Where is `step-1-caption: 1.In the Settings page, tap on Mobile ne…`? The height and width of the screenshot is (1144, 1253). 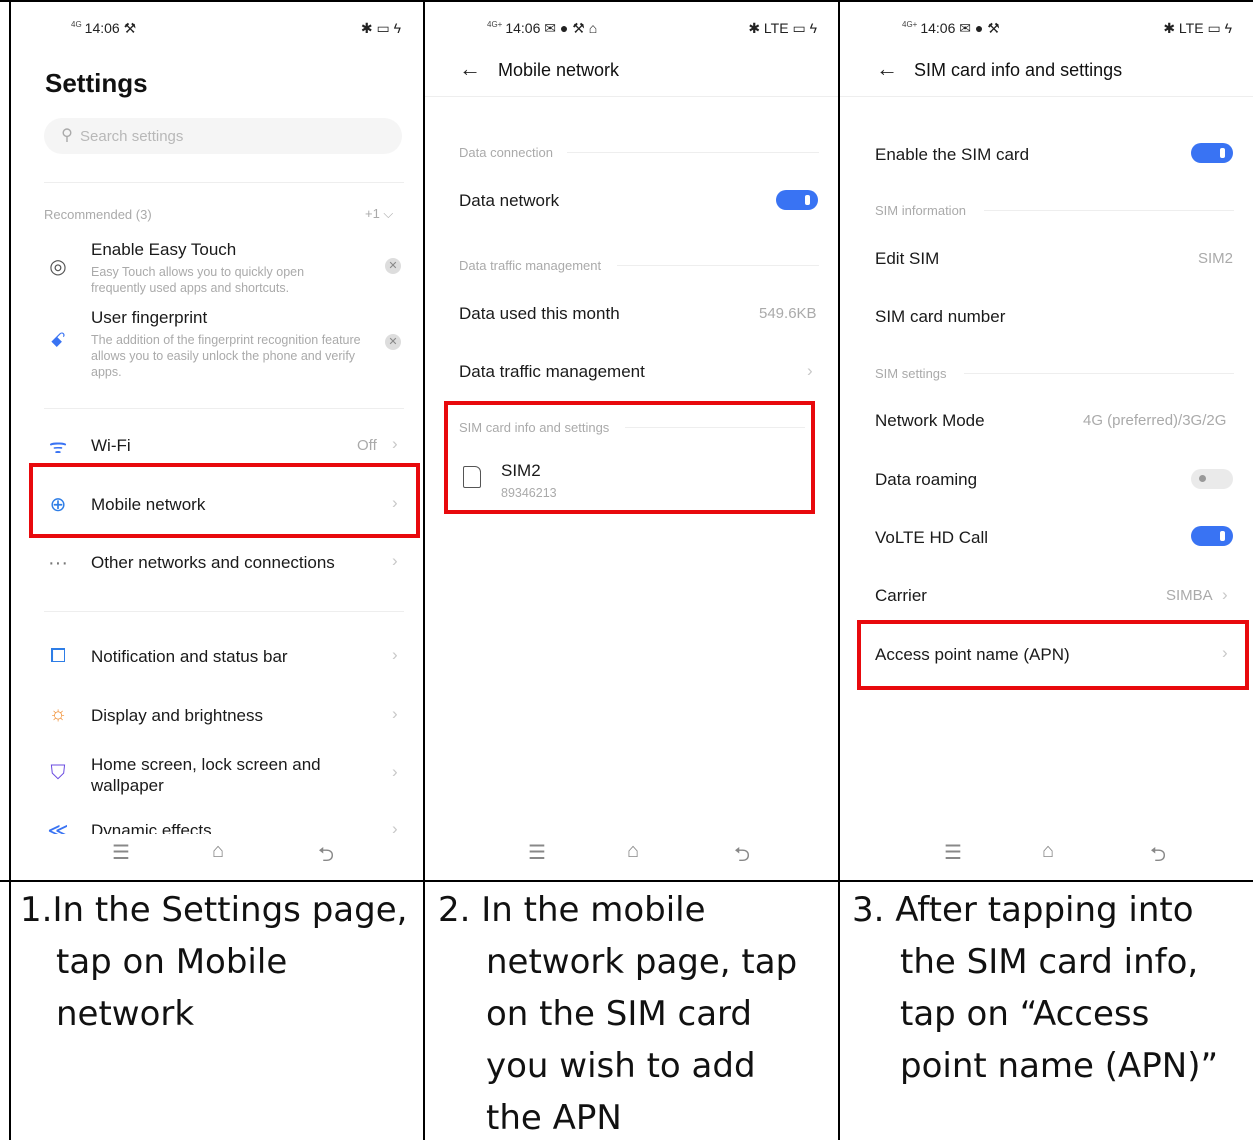 step-1-caption: 1.In the Settings page, tap on Mobile ne… is located at coordinates (220, 962).